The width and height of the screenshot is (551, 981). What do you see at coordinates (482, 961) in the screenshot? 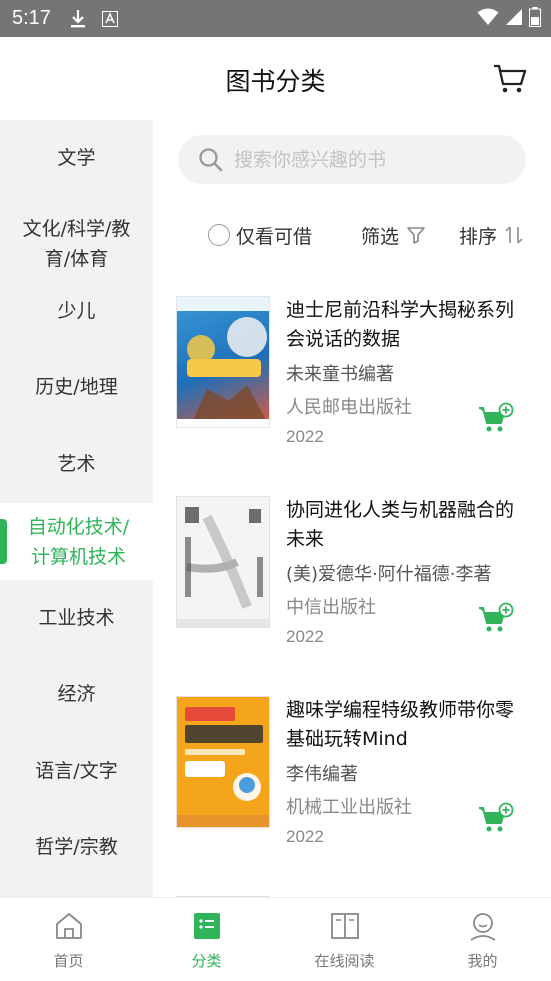
I see `tab-label: 我的` at bounding box center [482, 961].